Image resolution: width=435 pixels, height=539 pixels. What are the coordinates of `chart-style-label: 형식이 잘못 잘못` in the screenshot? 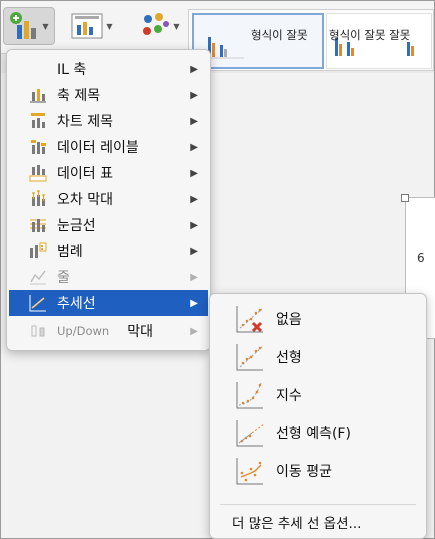 It's located at (370, 35).